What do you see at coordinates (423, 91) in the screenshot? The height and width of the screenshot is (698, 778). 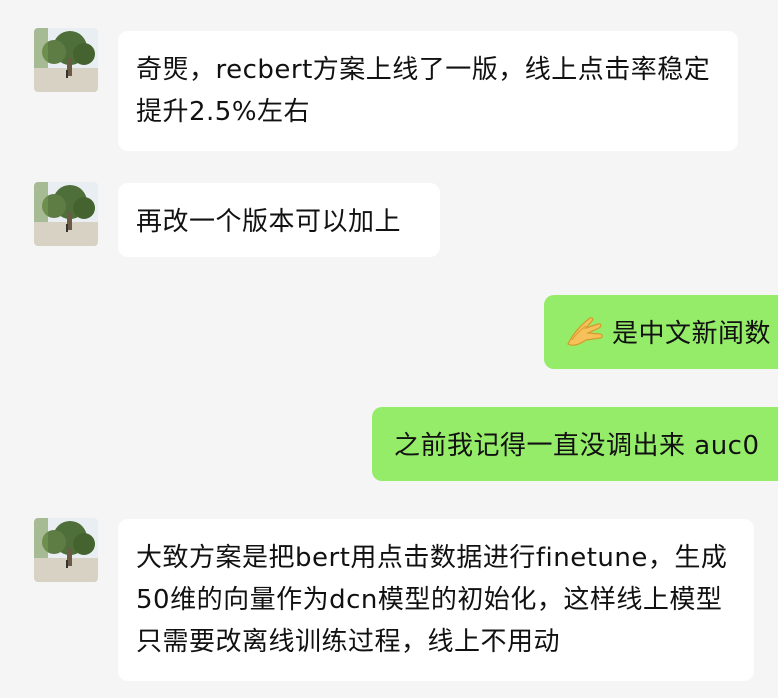 I see `message-text: 奇煚，recbert方案上线了一版，线上点击率稳定提升2.5%左右` at bounding box center [423, 91].